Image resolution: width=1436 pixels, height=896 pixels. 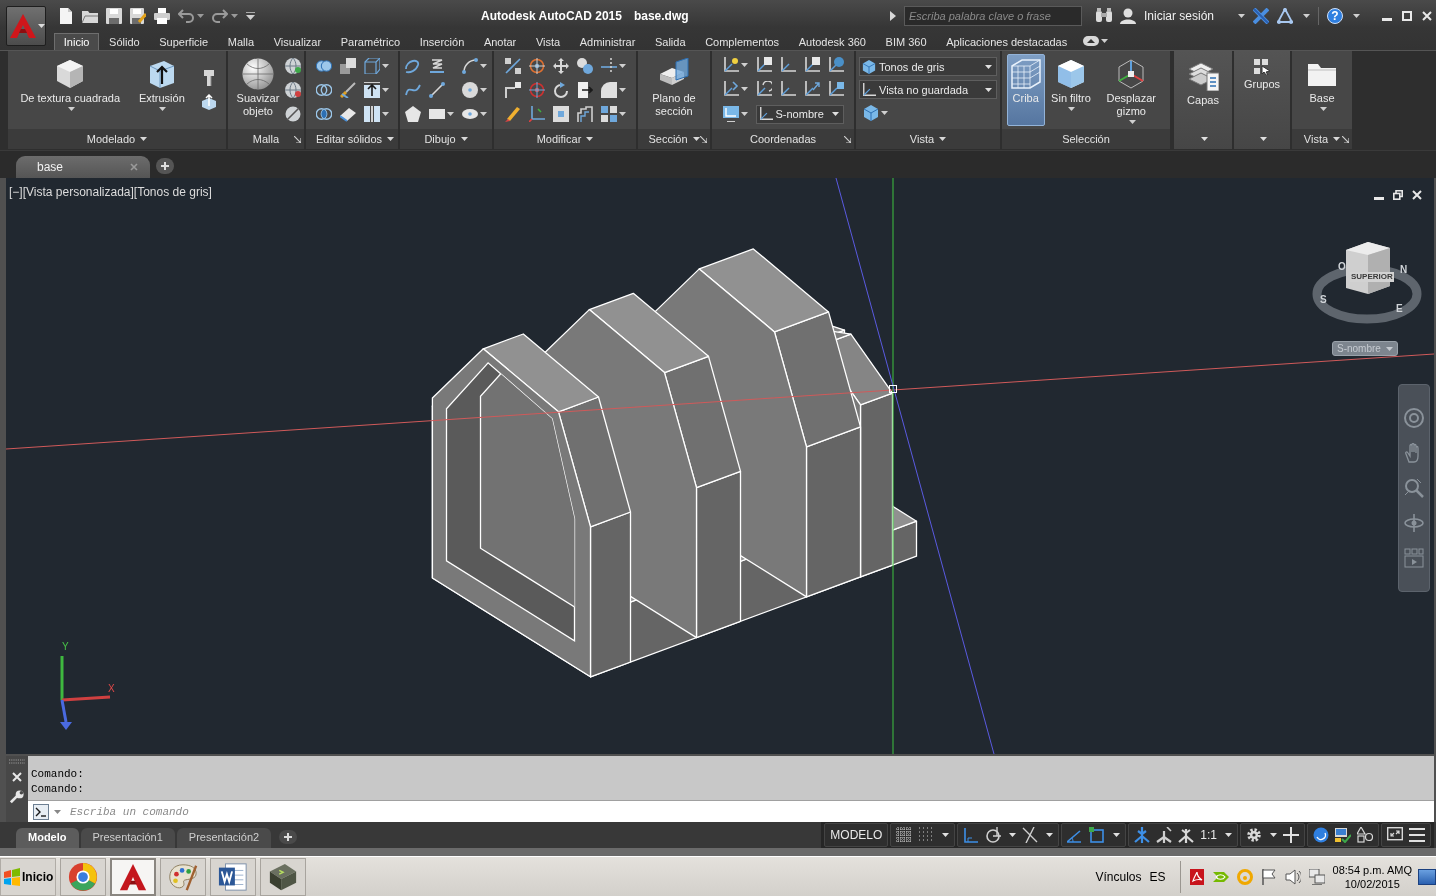 I want to click on ribbon-tab: Malla, so click(x=240, y=41).